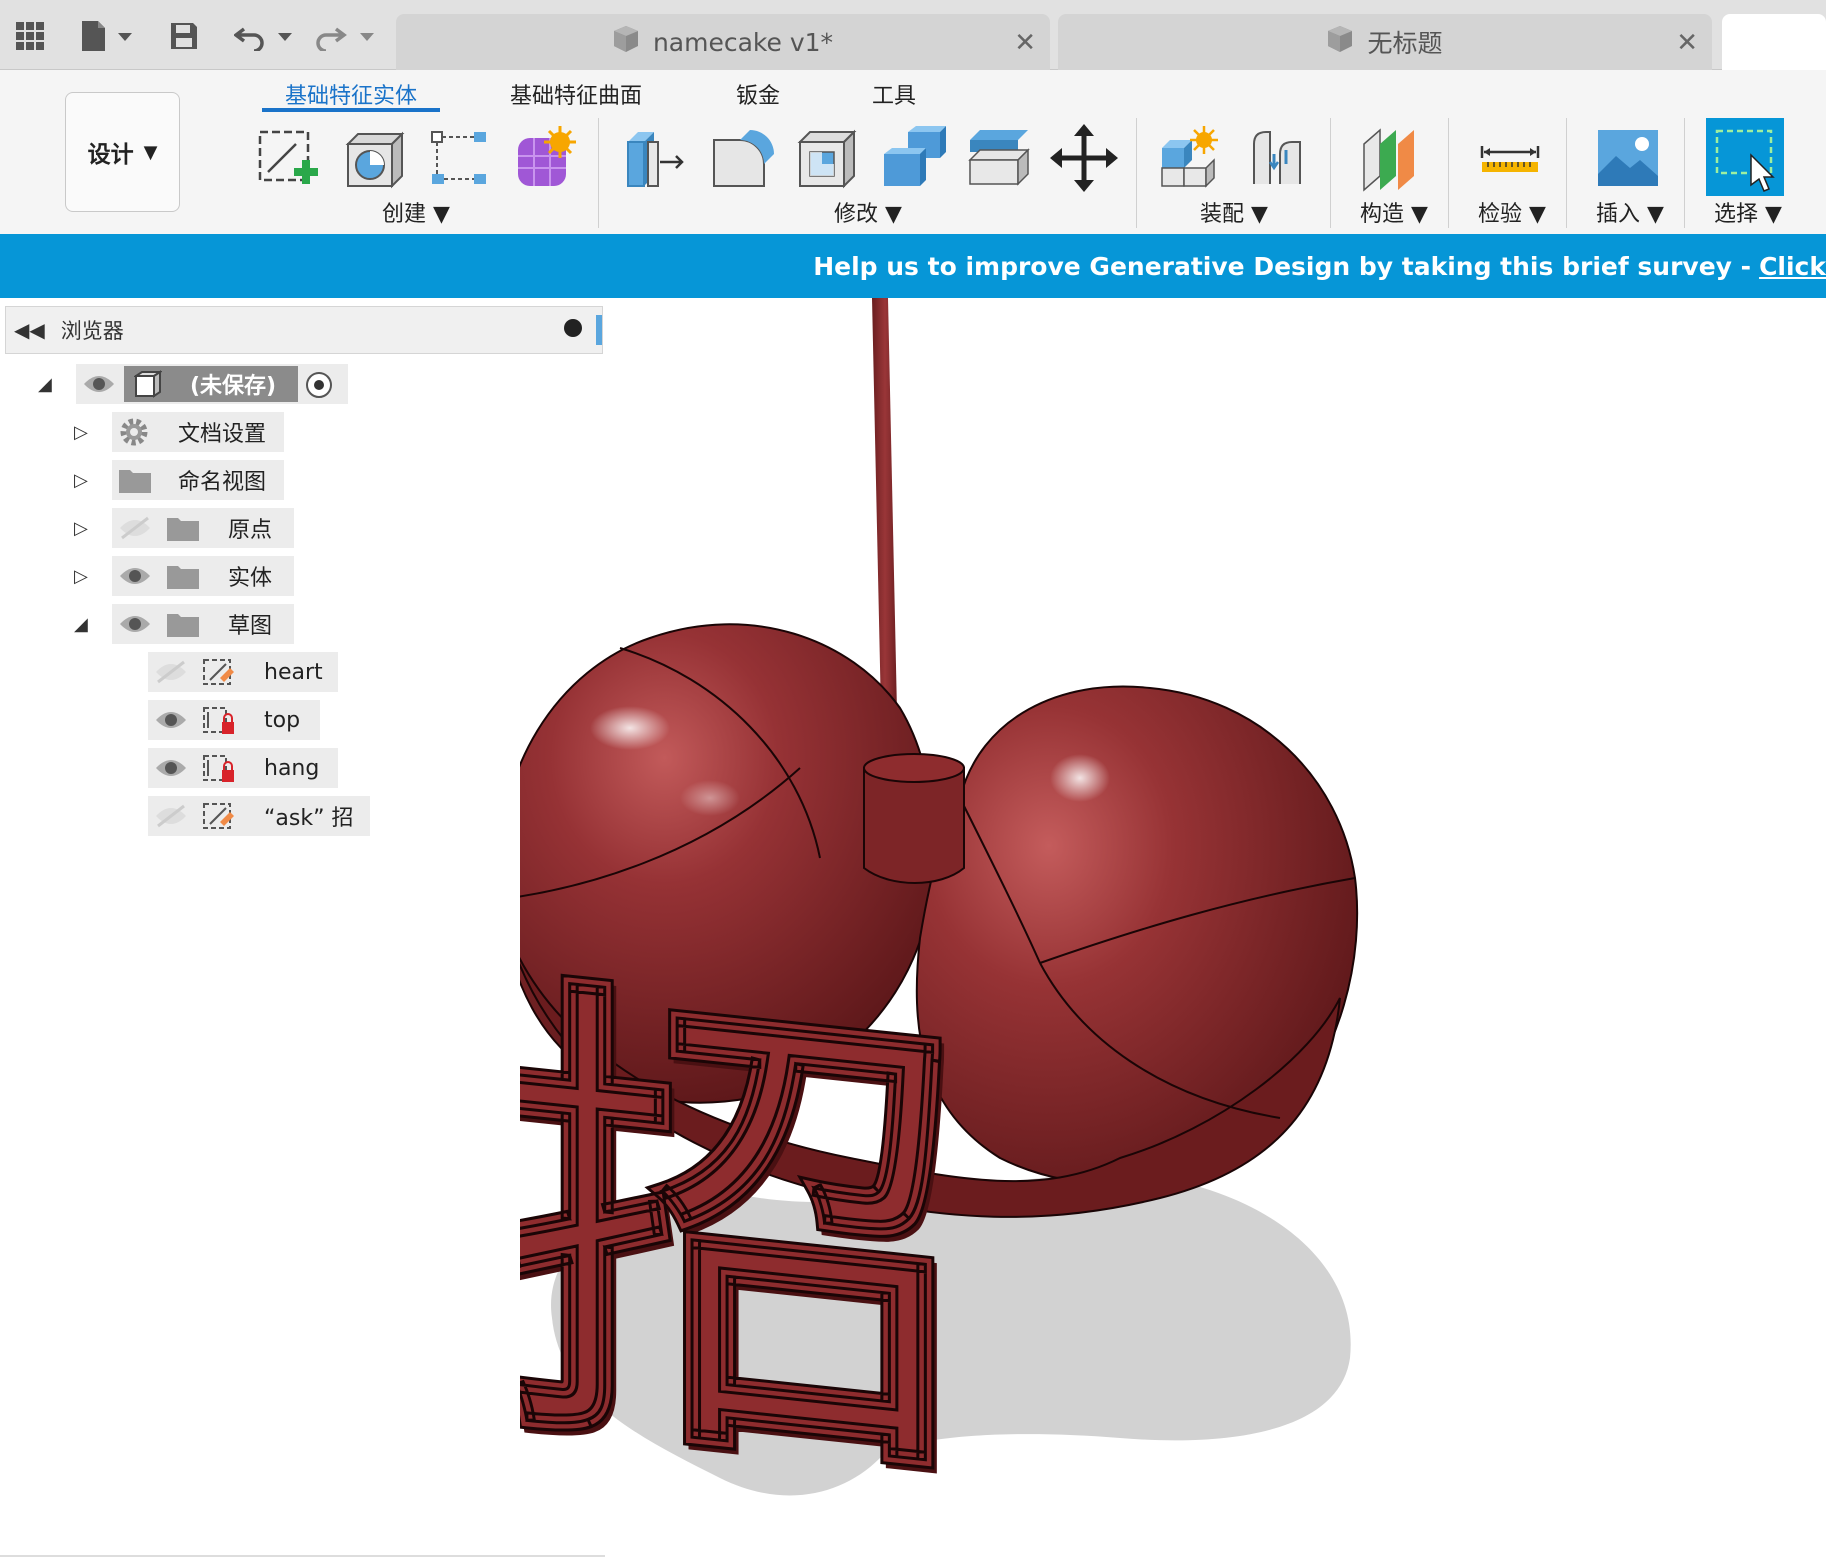 The width and height of the screenshot is (1826, 1562). What do you see at coordinates (309, 818) in the screenshot?
I see `tree-label: “ask” 招` at bounding box center [309, 818].